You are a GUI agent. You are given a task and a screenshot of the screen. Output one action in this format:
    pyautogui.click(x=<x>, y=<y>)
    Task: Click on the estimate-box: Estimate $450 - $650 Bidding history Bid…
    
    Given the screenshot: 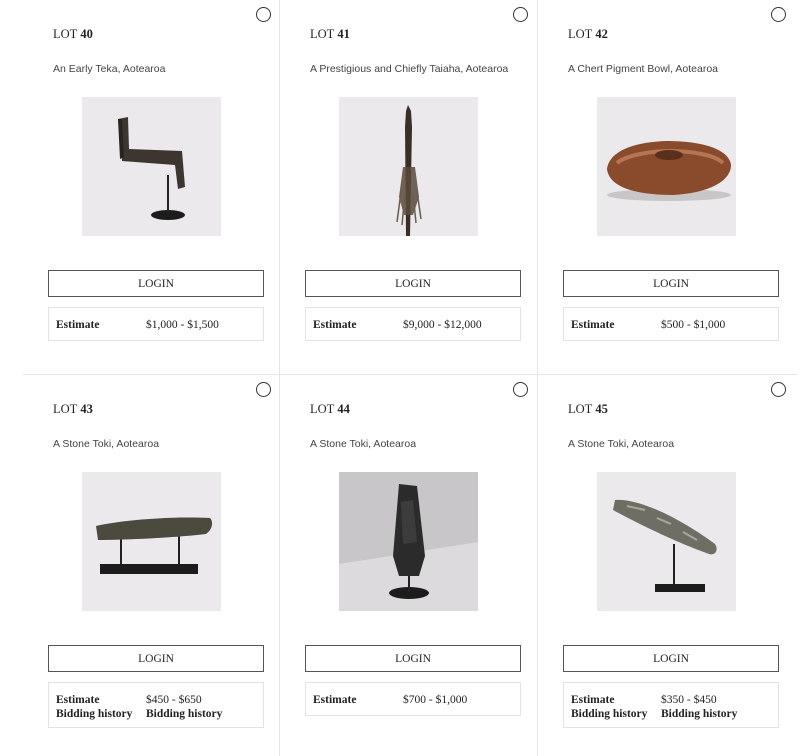 What is the action you would take?
    pyautogui.click(x=156, y=705)
    